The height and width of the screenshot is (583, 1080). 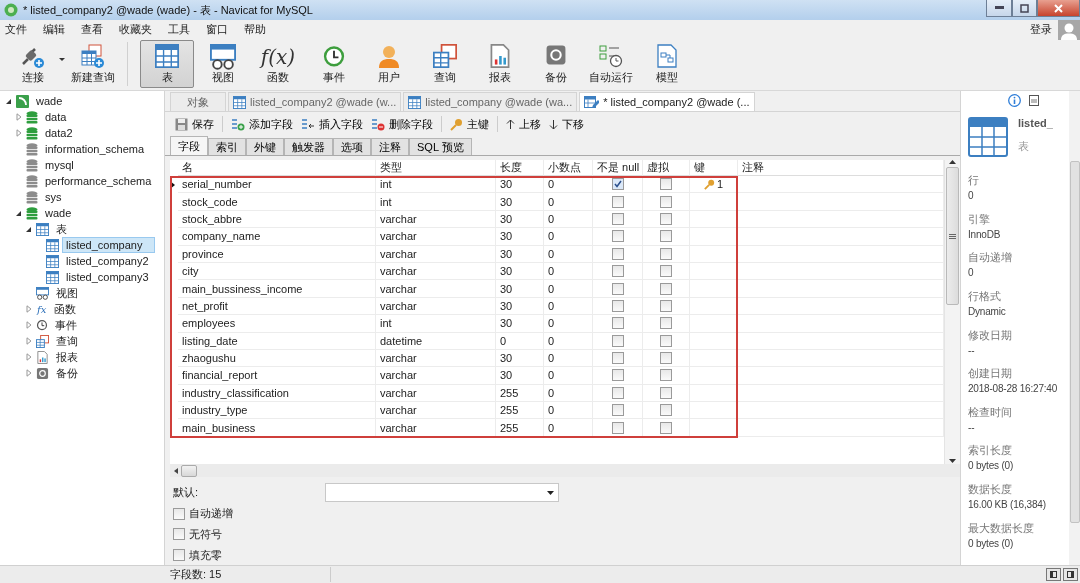 I want to click on tree-item: information_schema, so click(x=95, y=149).